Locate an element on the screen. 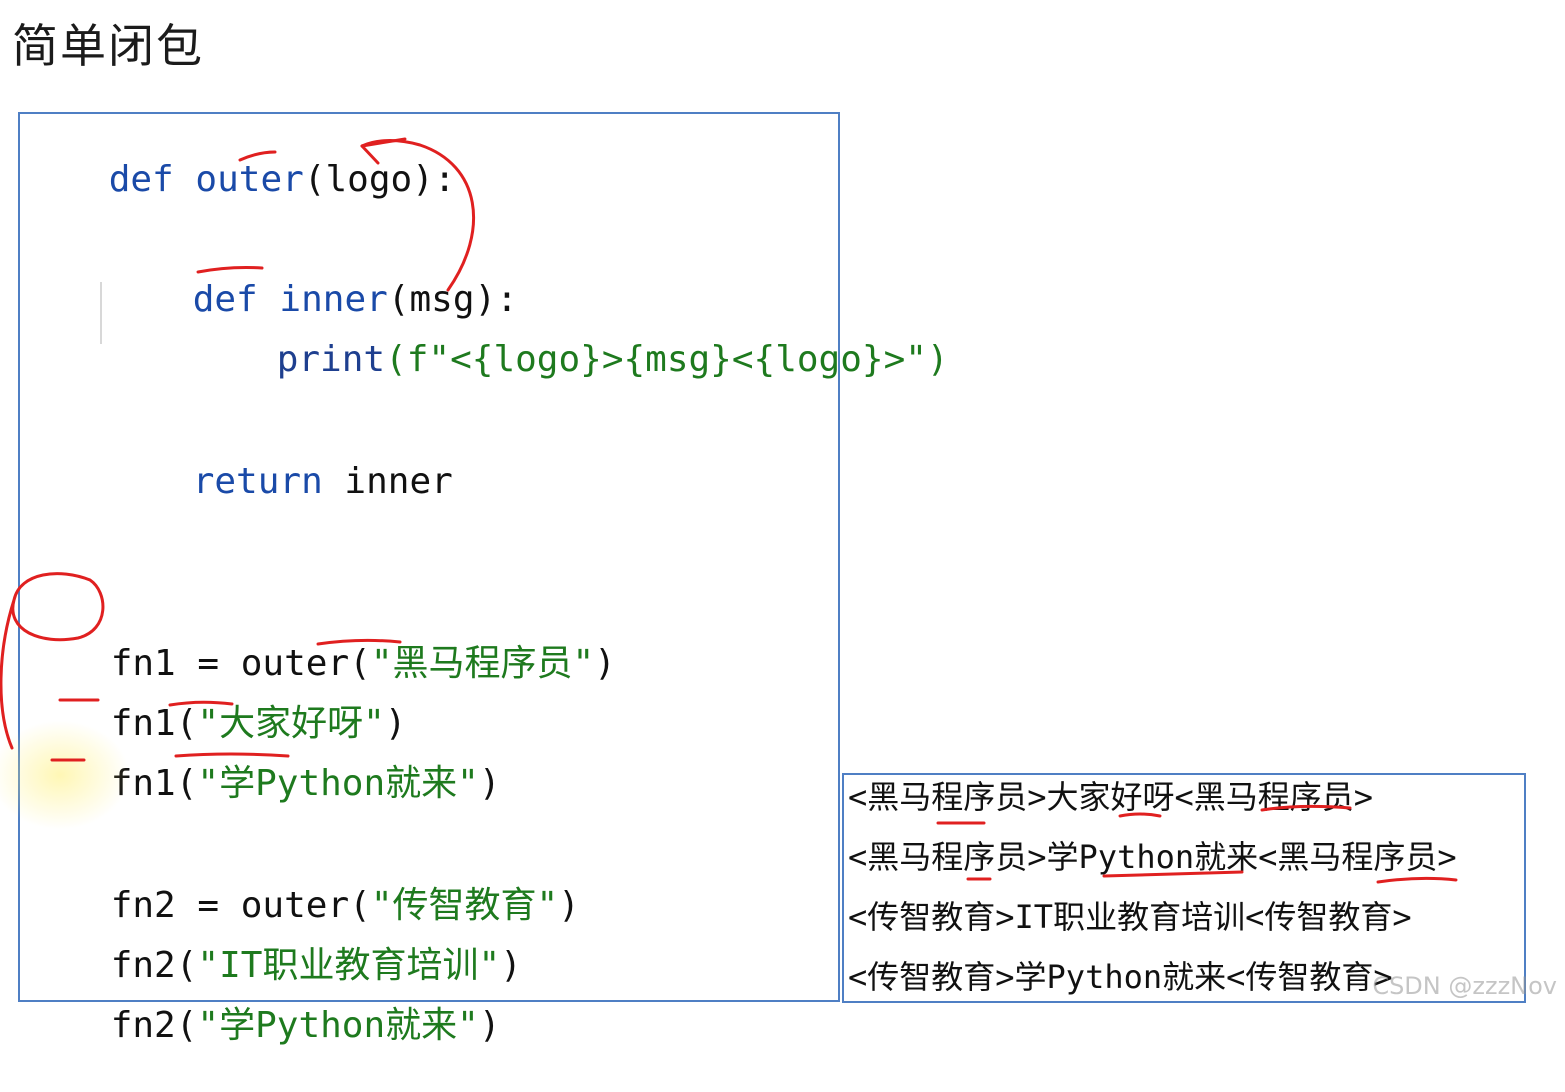 The width and height of the screenshot is (1565, 1092). output-line-4: <传智教育>学Python就来<传智教育> is located at coordinates (1120, 977).